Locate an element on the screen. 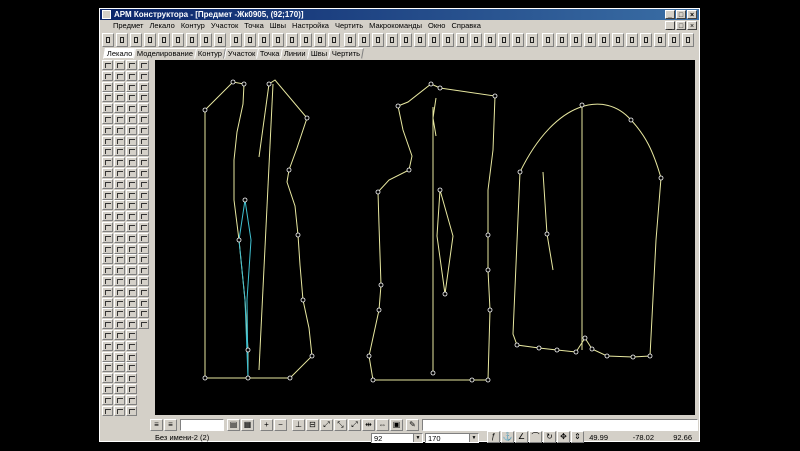  tab-uchastok: Участок is located at coordinates (241, 53).